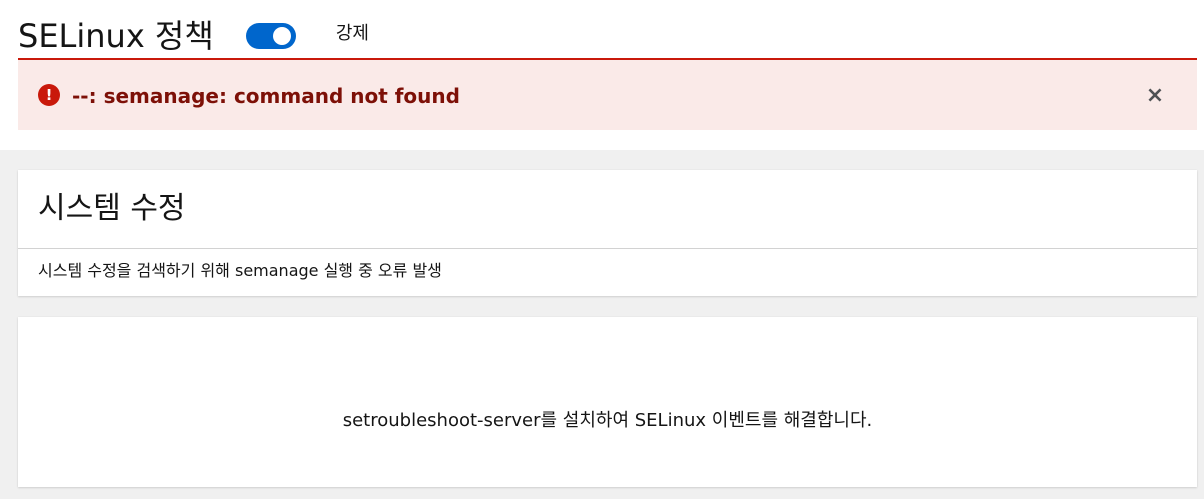  I want to click on error-alert: ! --: semanage: command not found ×, so click(607, 94).